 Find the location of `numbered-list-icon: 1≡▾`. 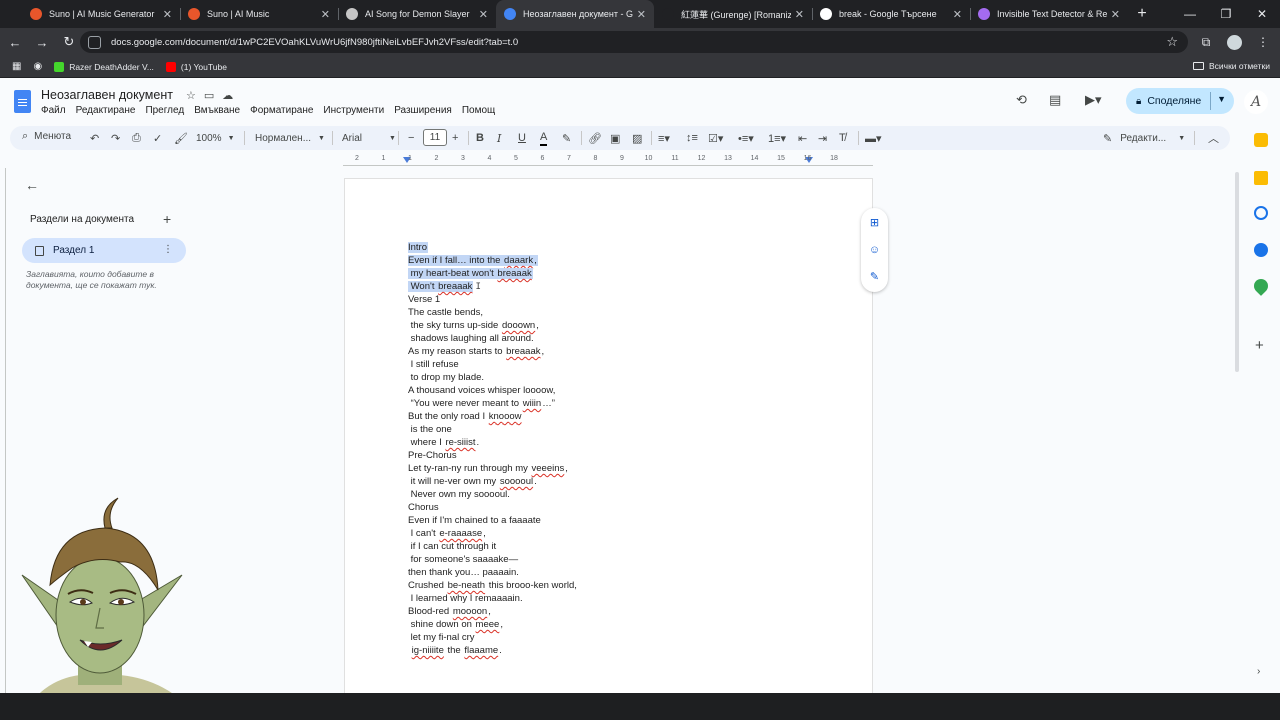

numbered-list-icon: 1≡▾ is located at coordinates (777, 138).